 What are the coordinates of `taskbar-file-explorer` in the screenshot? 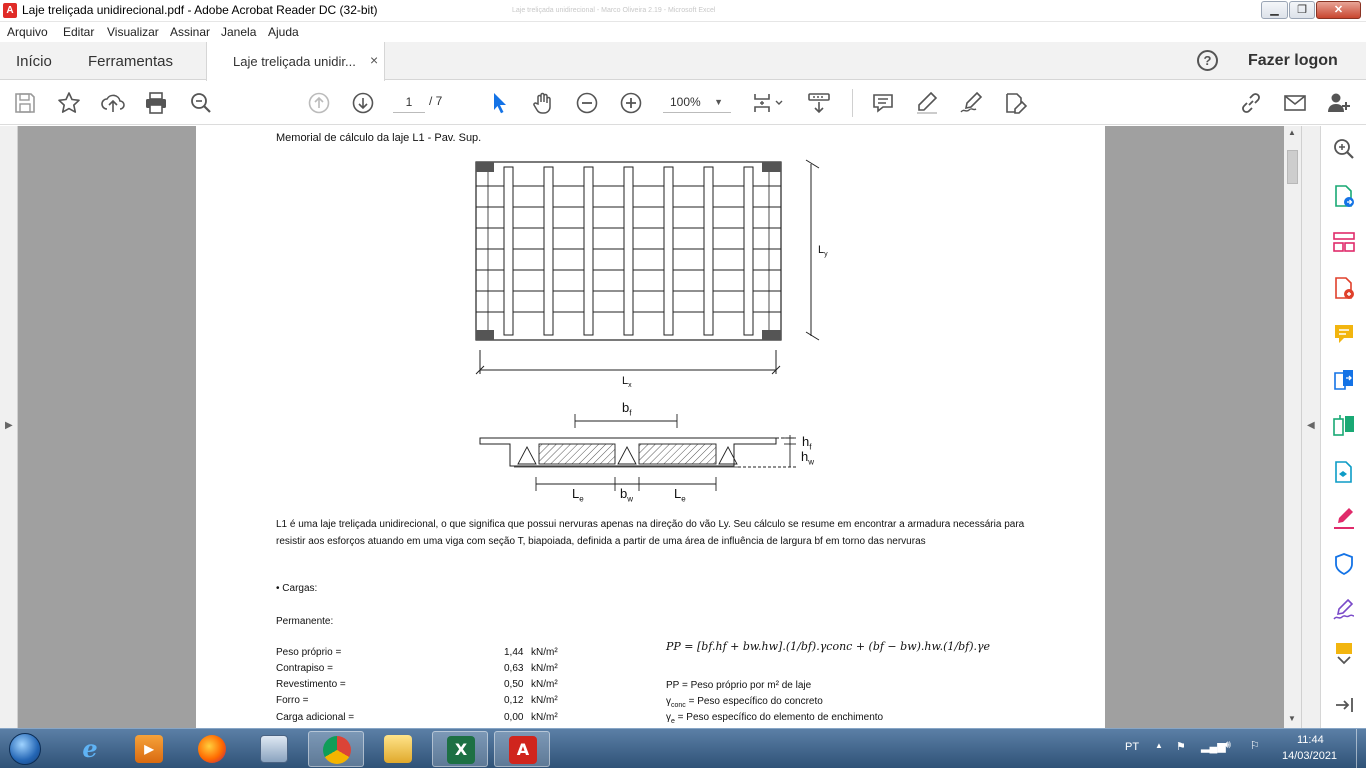 It's located at (398, 749).